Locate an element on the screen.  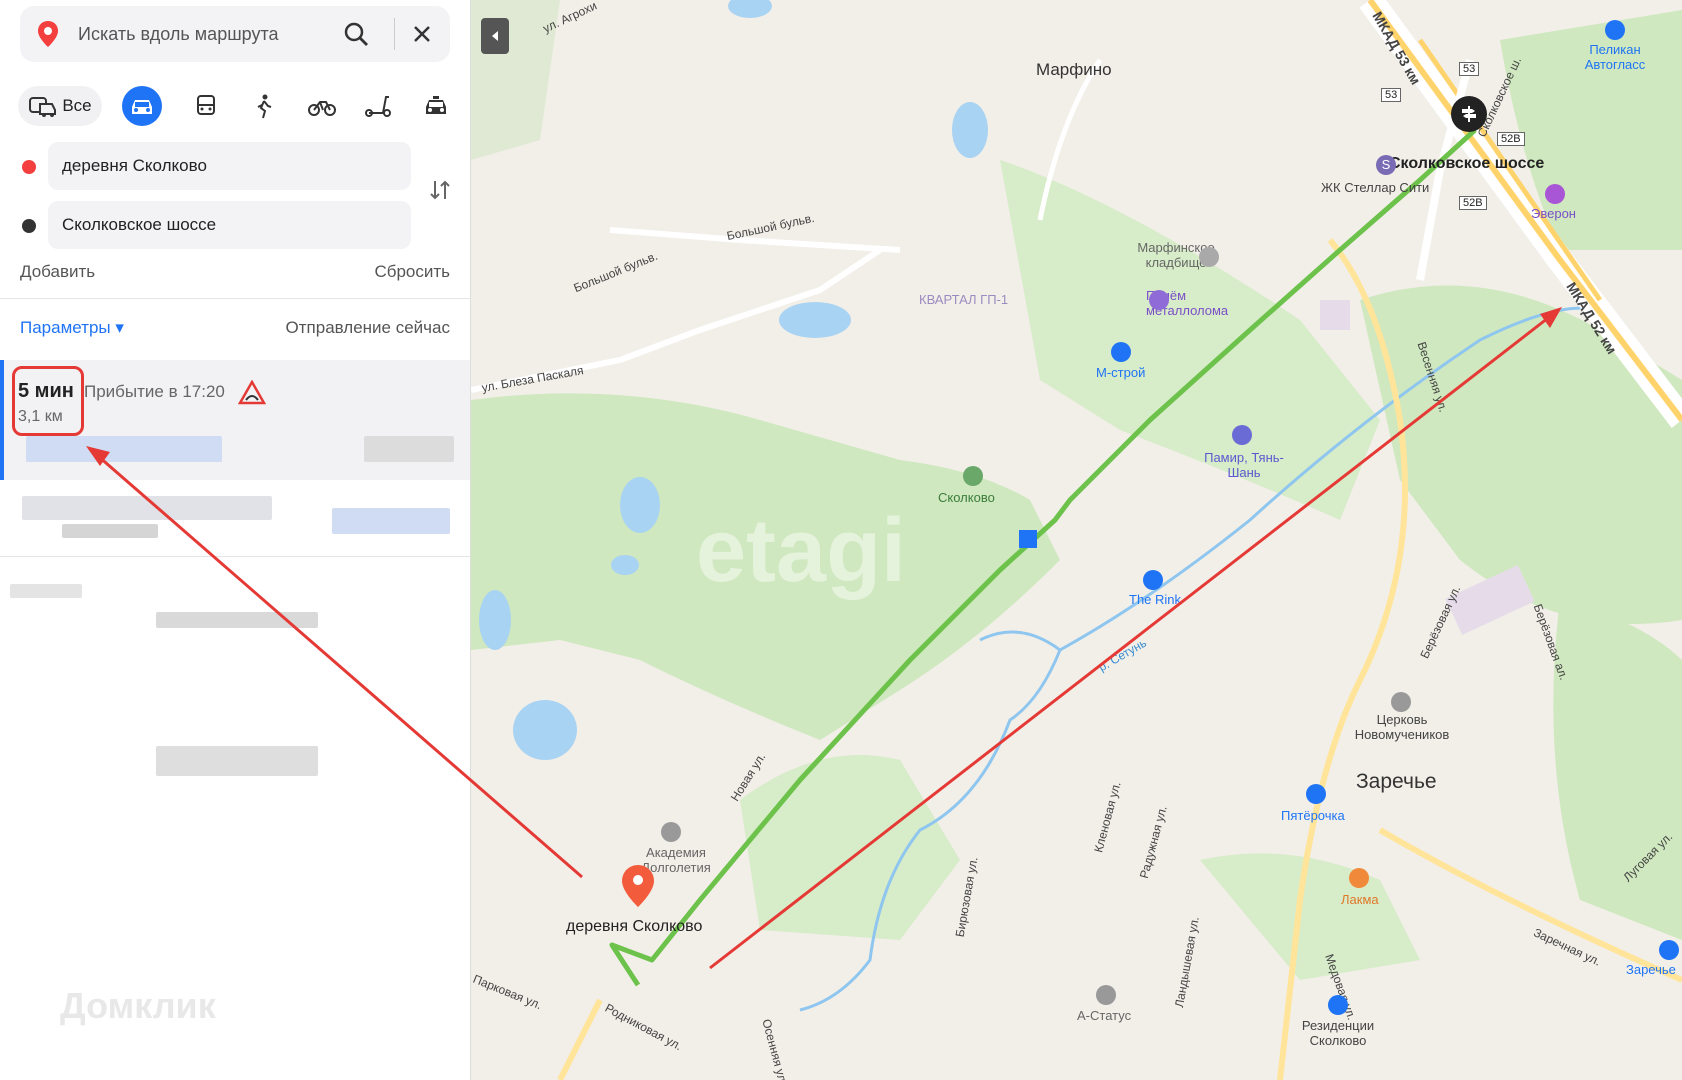
mode-bus-button is located at coordinates (206, 106).